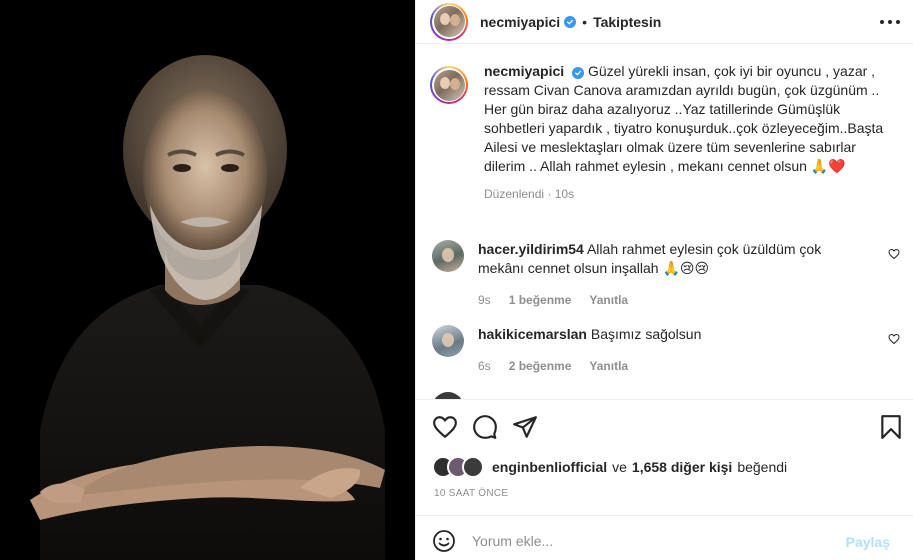  I want to click on heart-icon, so click(445, 427).